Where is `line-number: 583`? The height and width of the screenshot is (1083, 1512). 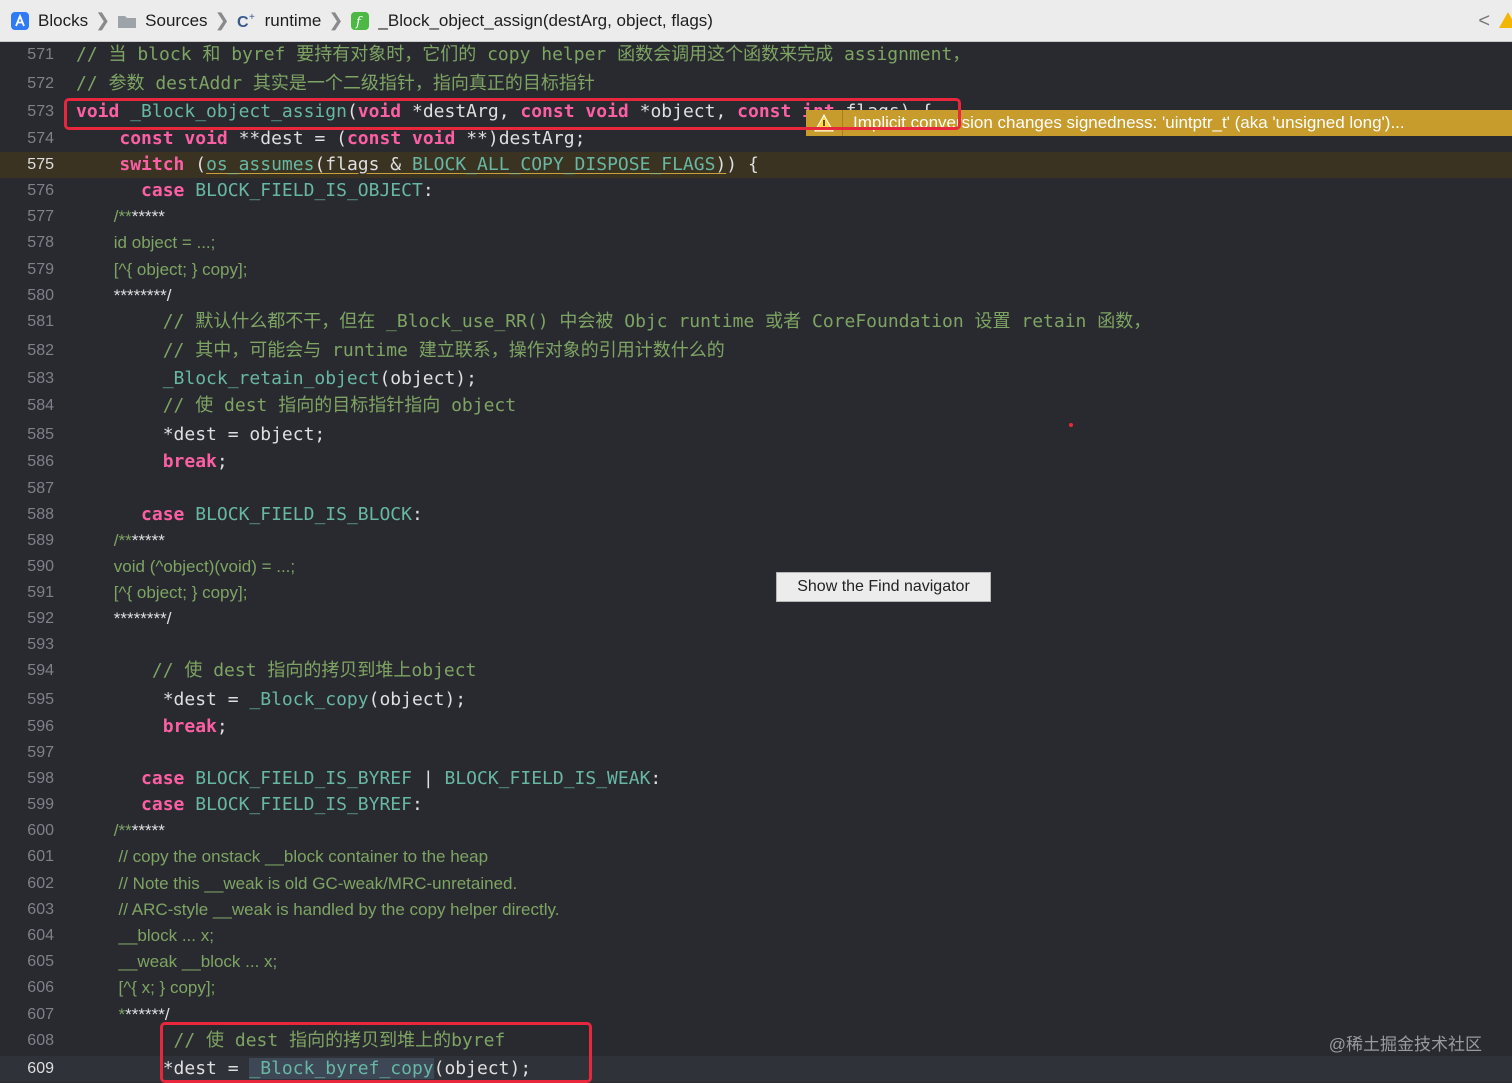 line-number: 583 is located at coordinates (40, 378).